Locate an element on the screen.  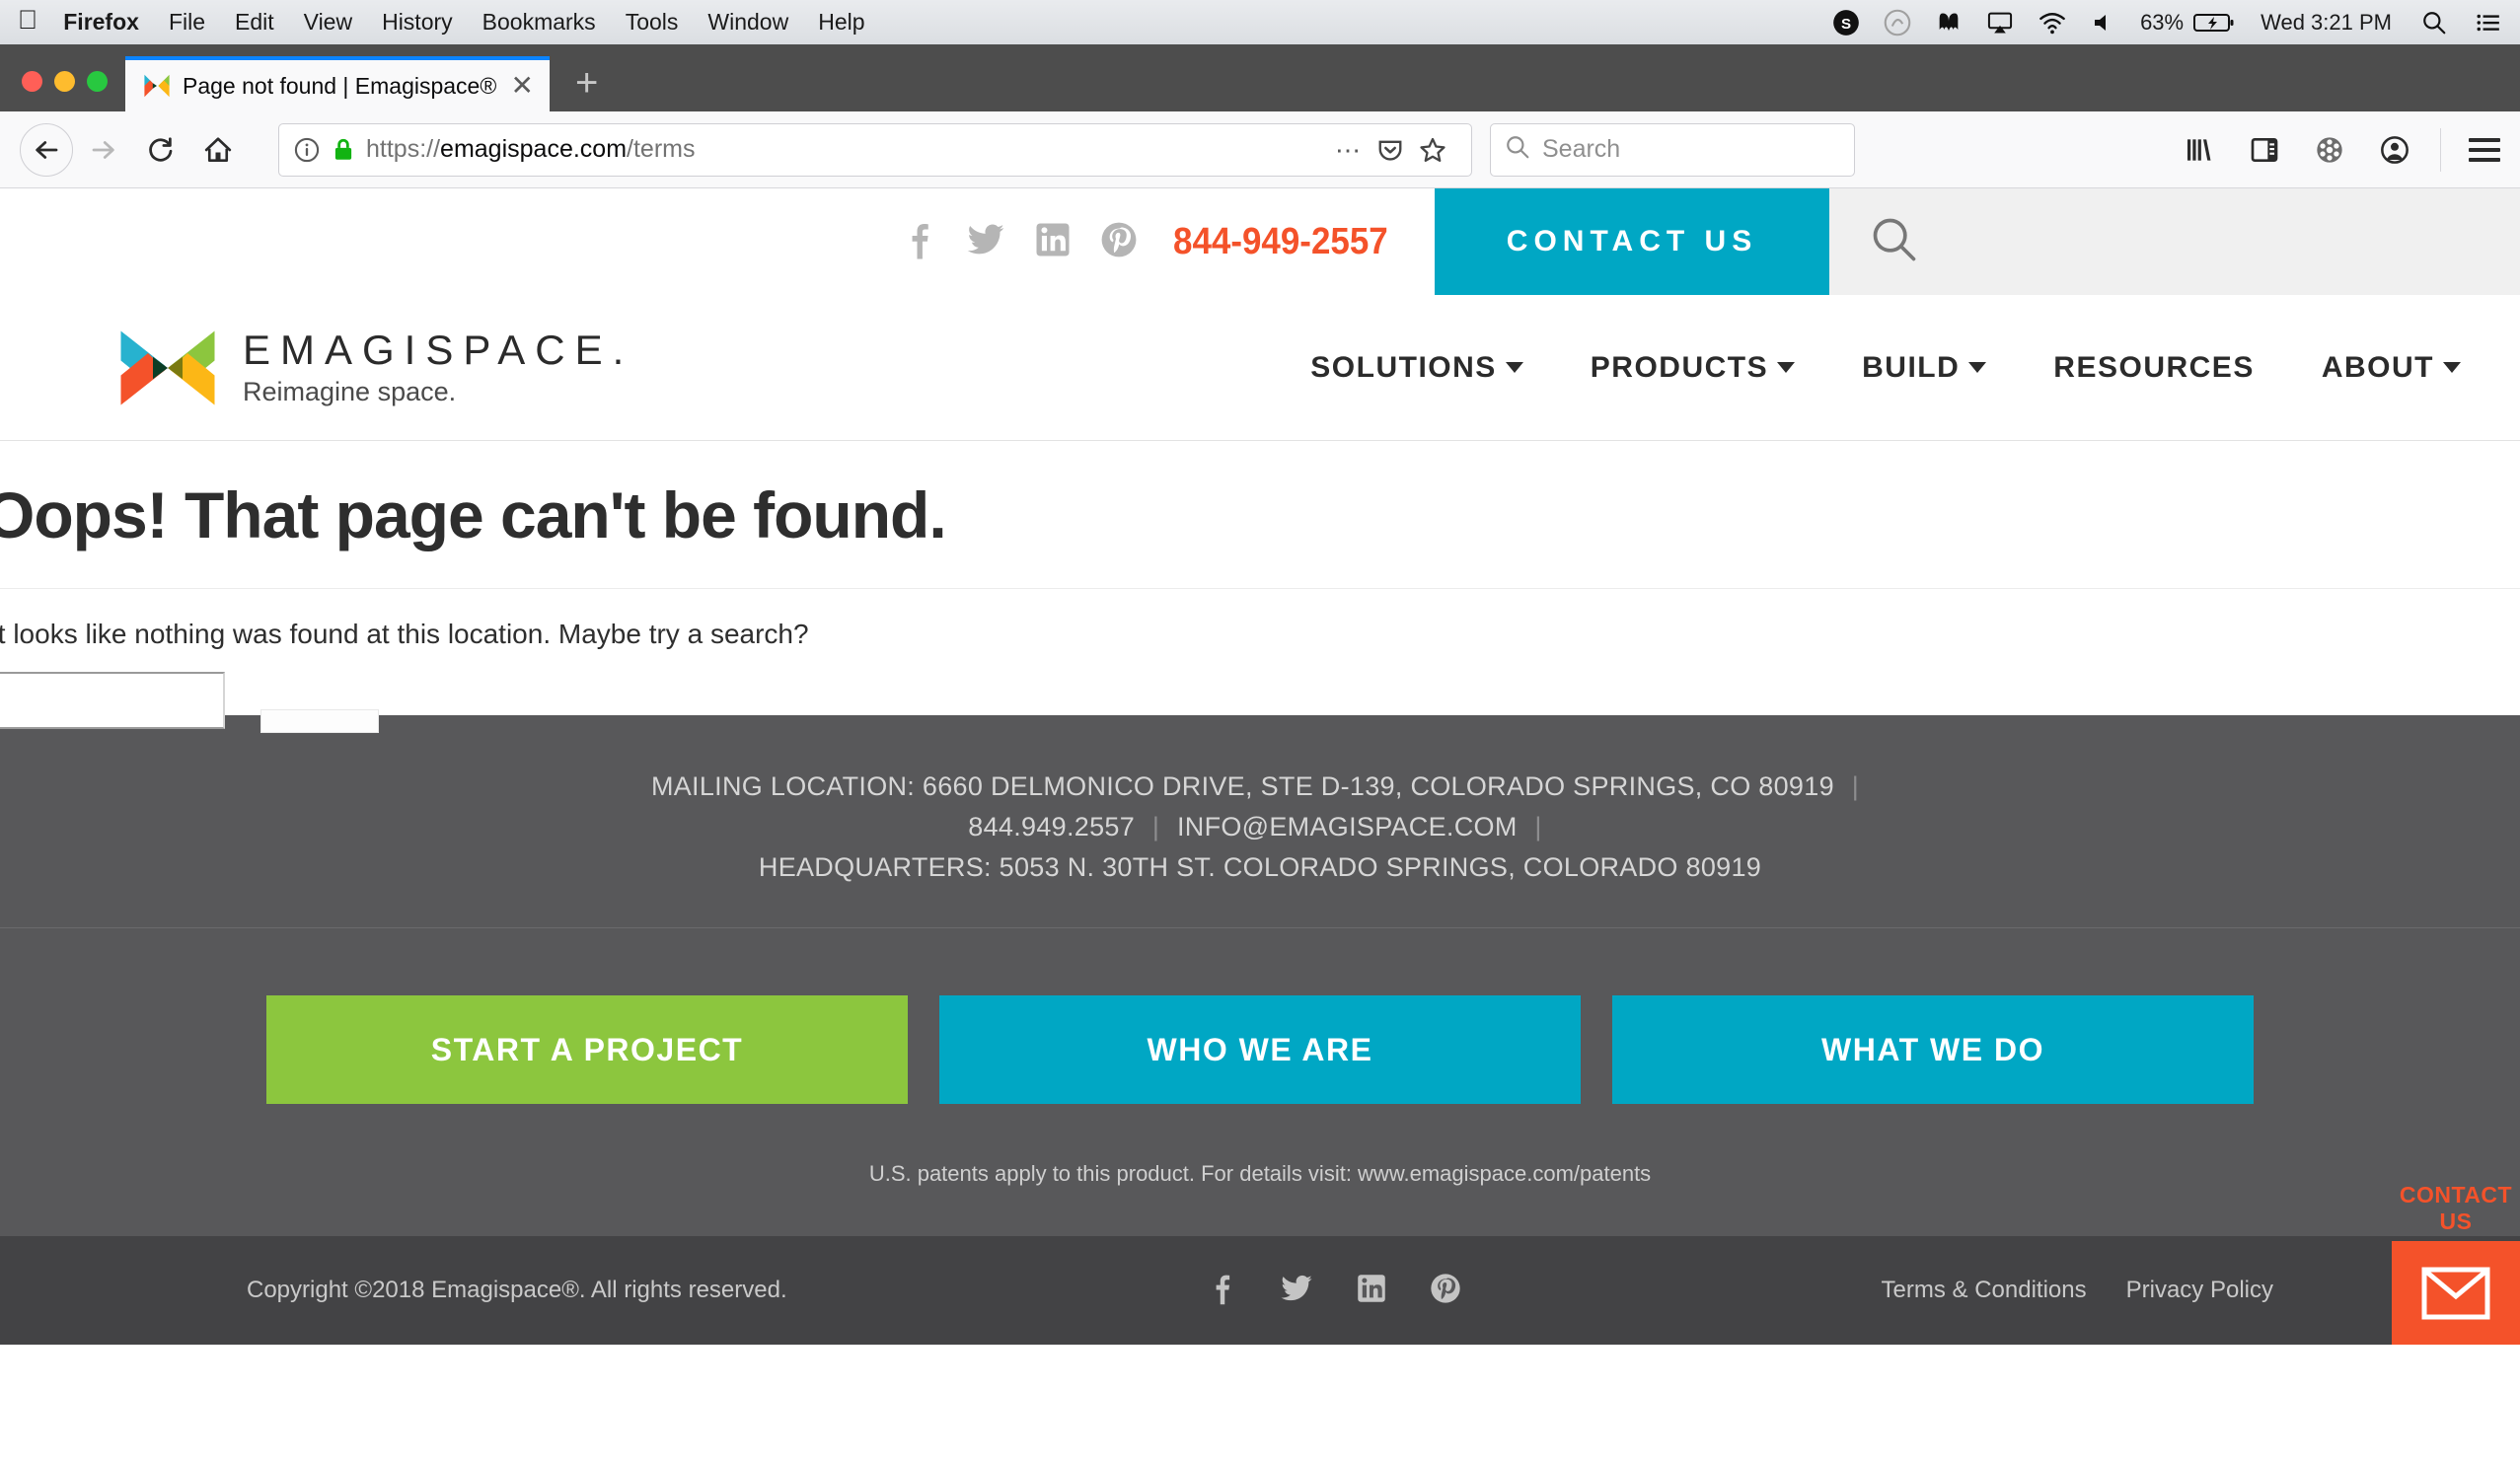
logo-name: EMAGISPACE. is located at coordinates (438, 350).